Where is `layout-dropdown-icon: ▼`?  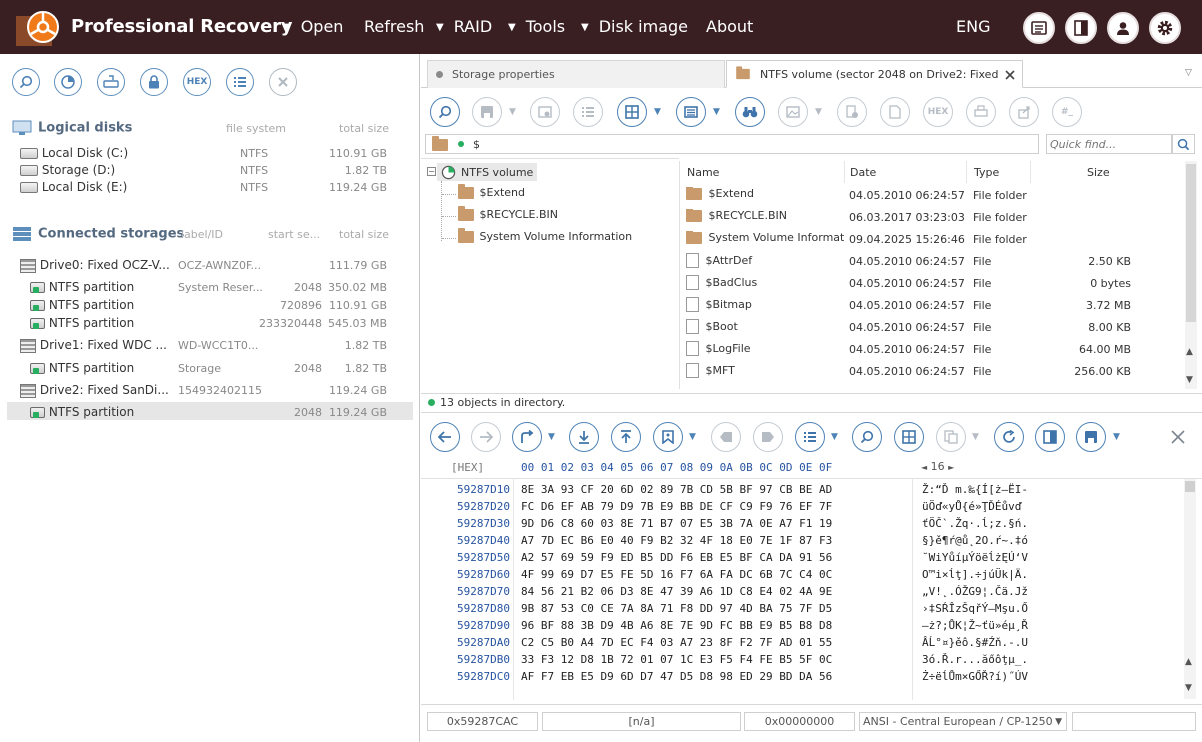 layout-dropdown-icon: ▼ is located at coordinates (716, 112).